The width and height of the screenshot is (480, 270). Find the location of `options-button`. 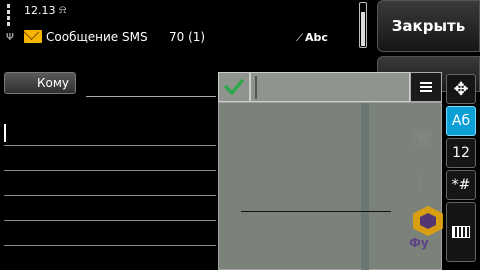

options-button is located at coordinates (426, 87).